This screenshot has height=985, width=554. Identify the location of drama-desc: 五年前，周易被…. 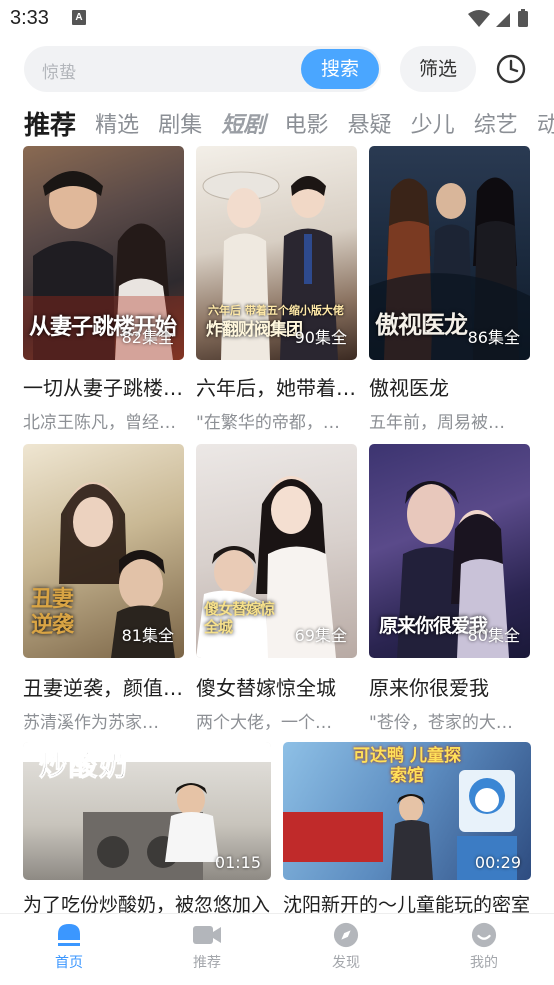
(437, 423).